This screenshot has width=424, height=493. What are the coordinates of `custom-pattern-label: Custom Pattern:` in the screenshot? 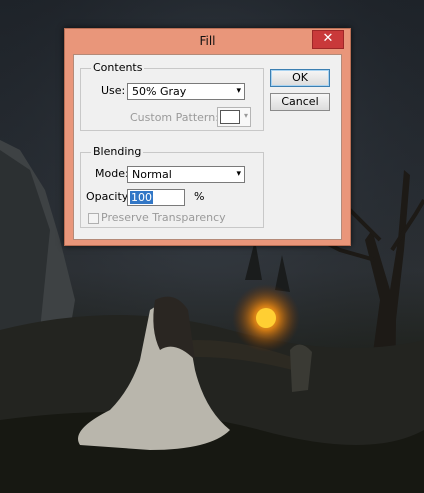 It's located at (174, 117).